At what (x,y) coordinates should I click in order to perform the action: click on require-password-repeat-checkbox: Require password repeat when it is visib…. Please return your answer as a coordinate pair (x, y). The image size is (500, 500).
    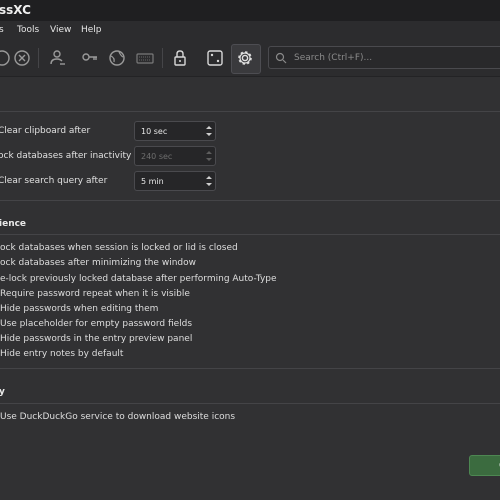
    Looking at the image, I should click on (95, 294).